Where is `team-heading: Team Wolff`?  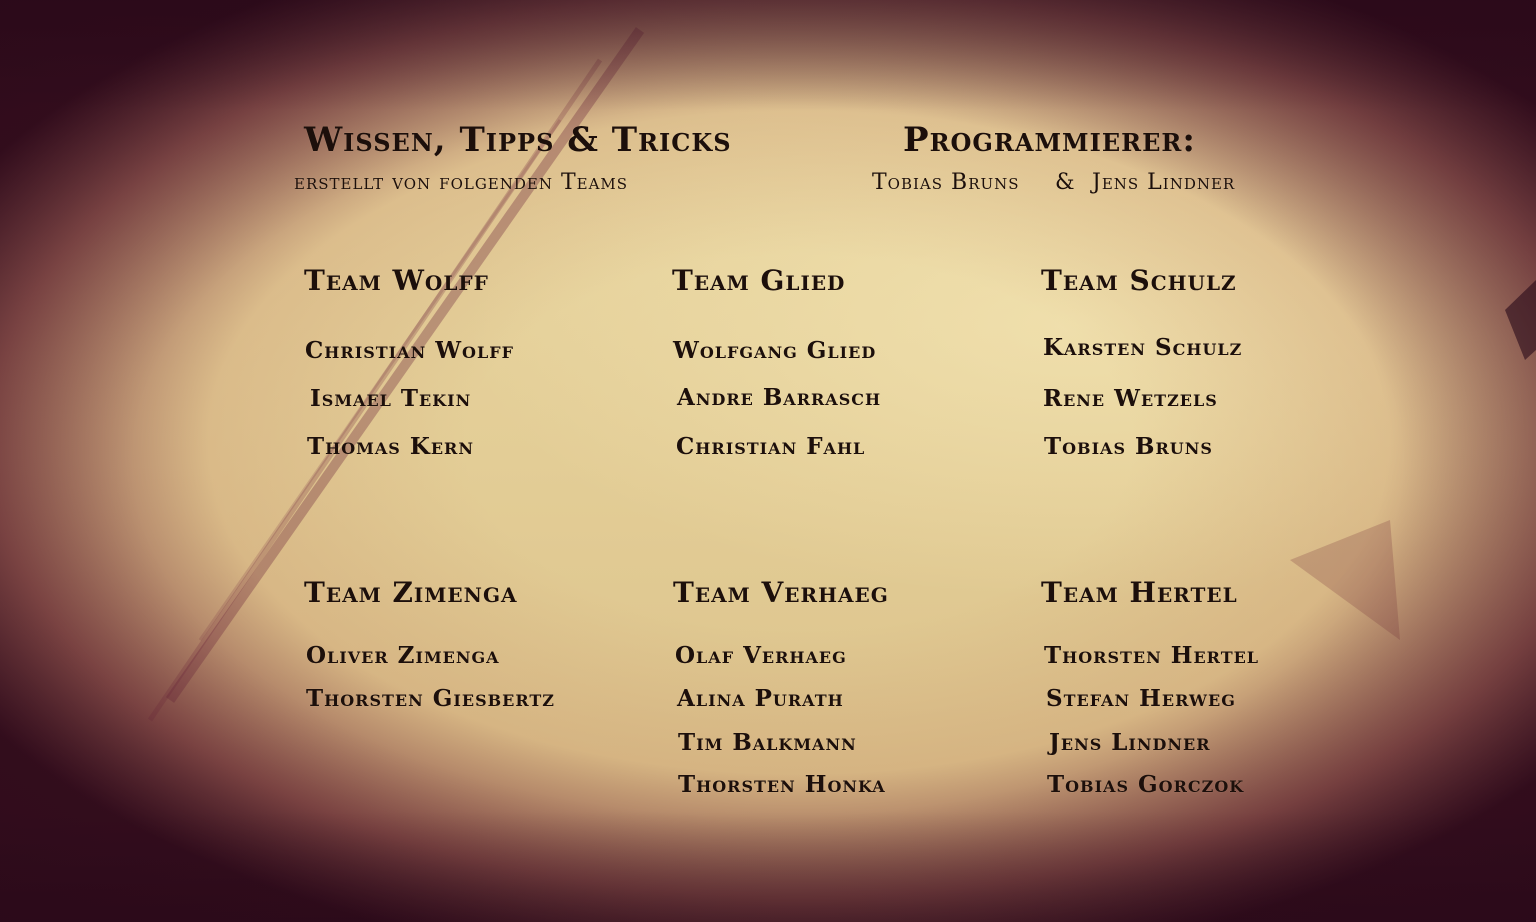 team-heading: Team Wolff is located at coordinates (396, 280).